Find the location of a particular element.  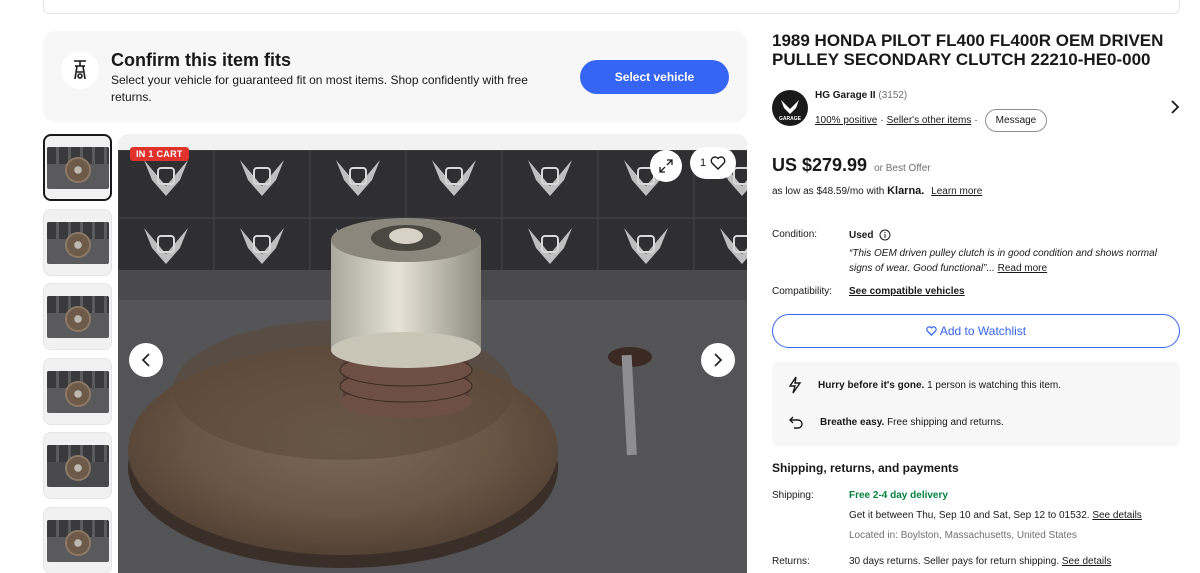

shipping-value: Free 2-4 day delivery is located at coordinates (898, 495).